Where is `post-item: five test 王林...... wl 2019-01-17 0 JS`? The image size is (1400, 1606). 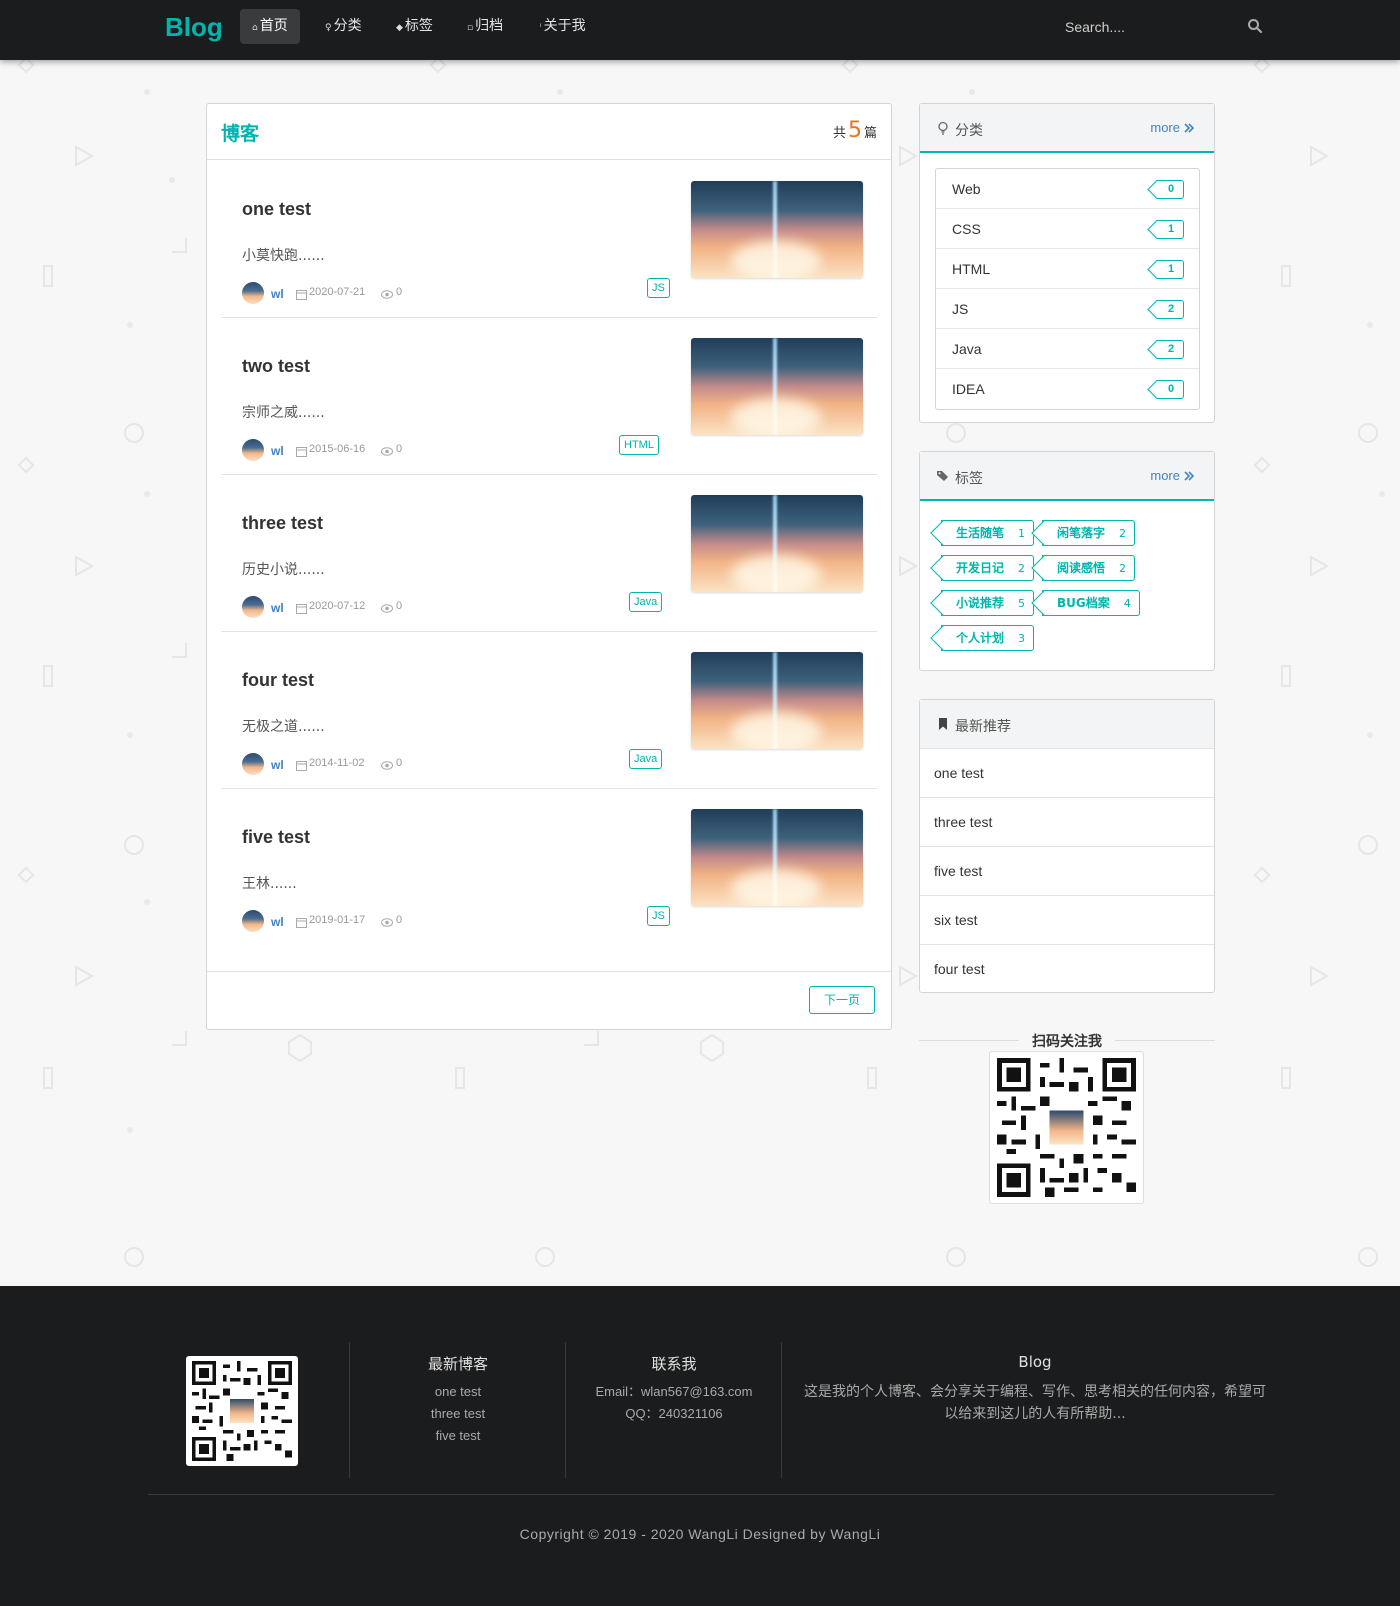
post-item: five test 王林...... wl 2019-01-17 0 JS is located at coordinates (549, 867).